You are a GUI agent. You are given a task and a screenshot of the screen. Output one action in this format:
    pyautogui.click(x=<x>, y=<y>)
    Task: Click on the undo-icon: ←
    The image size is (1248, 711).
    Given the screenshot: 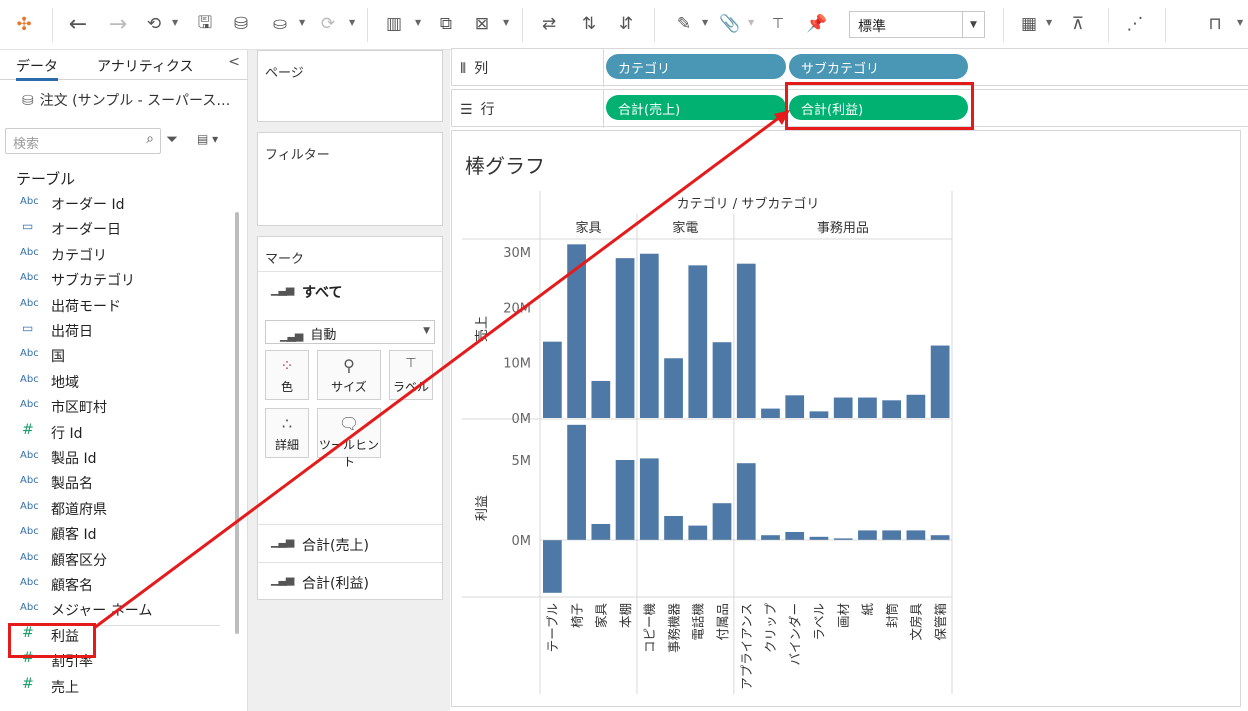 What is the action you would take?
    pyautogui.click(x=78, y=24)
    